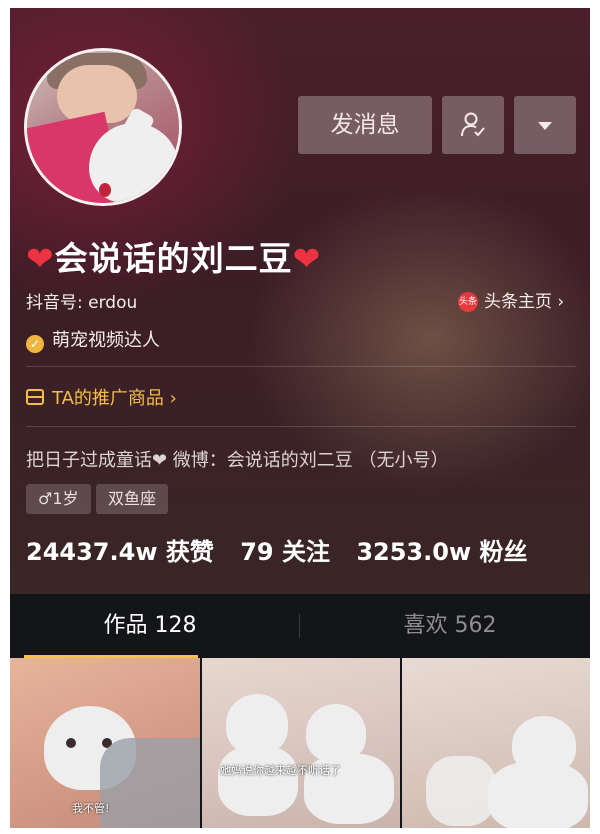 The width and height of the screenshot is (600, 834). Describe the element at coordinates (468, 302) in the screenshot. I see `toutiao-icon: 头条` at that location.